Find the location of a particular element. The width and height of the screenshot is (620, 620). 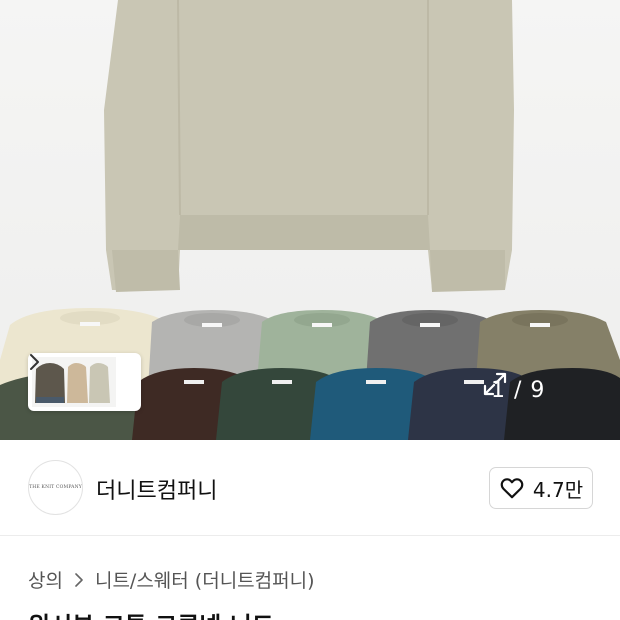

image-page-counter: 1 / 9 is located at coordinates (539, 390).